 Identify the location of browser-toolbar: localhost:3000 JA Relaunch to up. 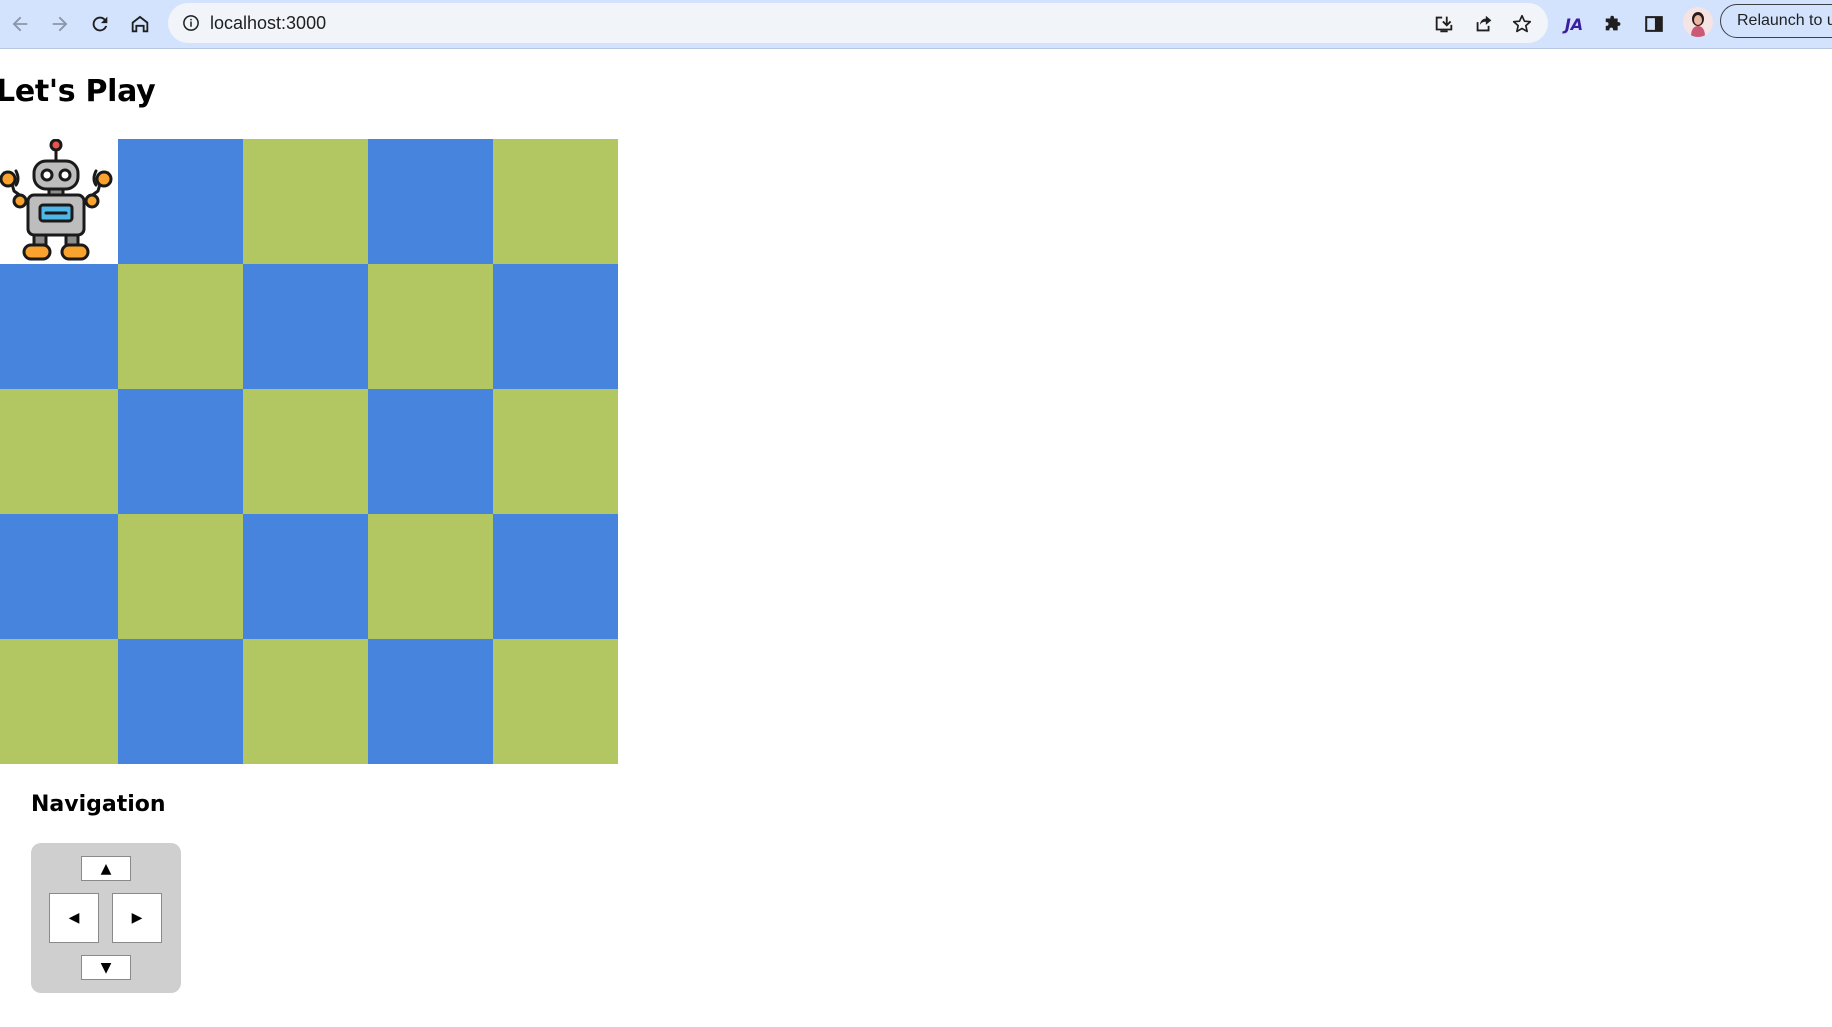
(916, 24).